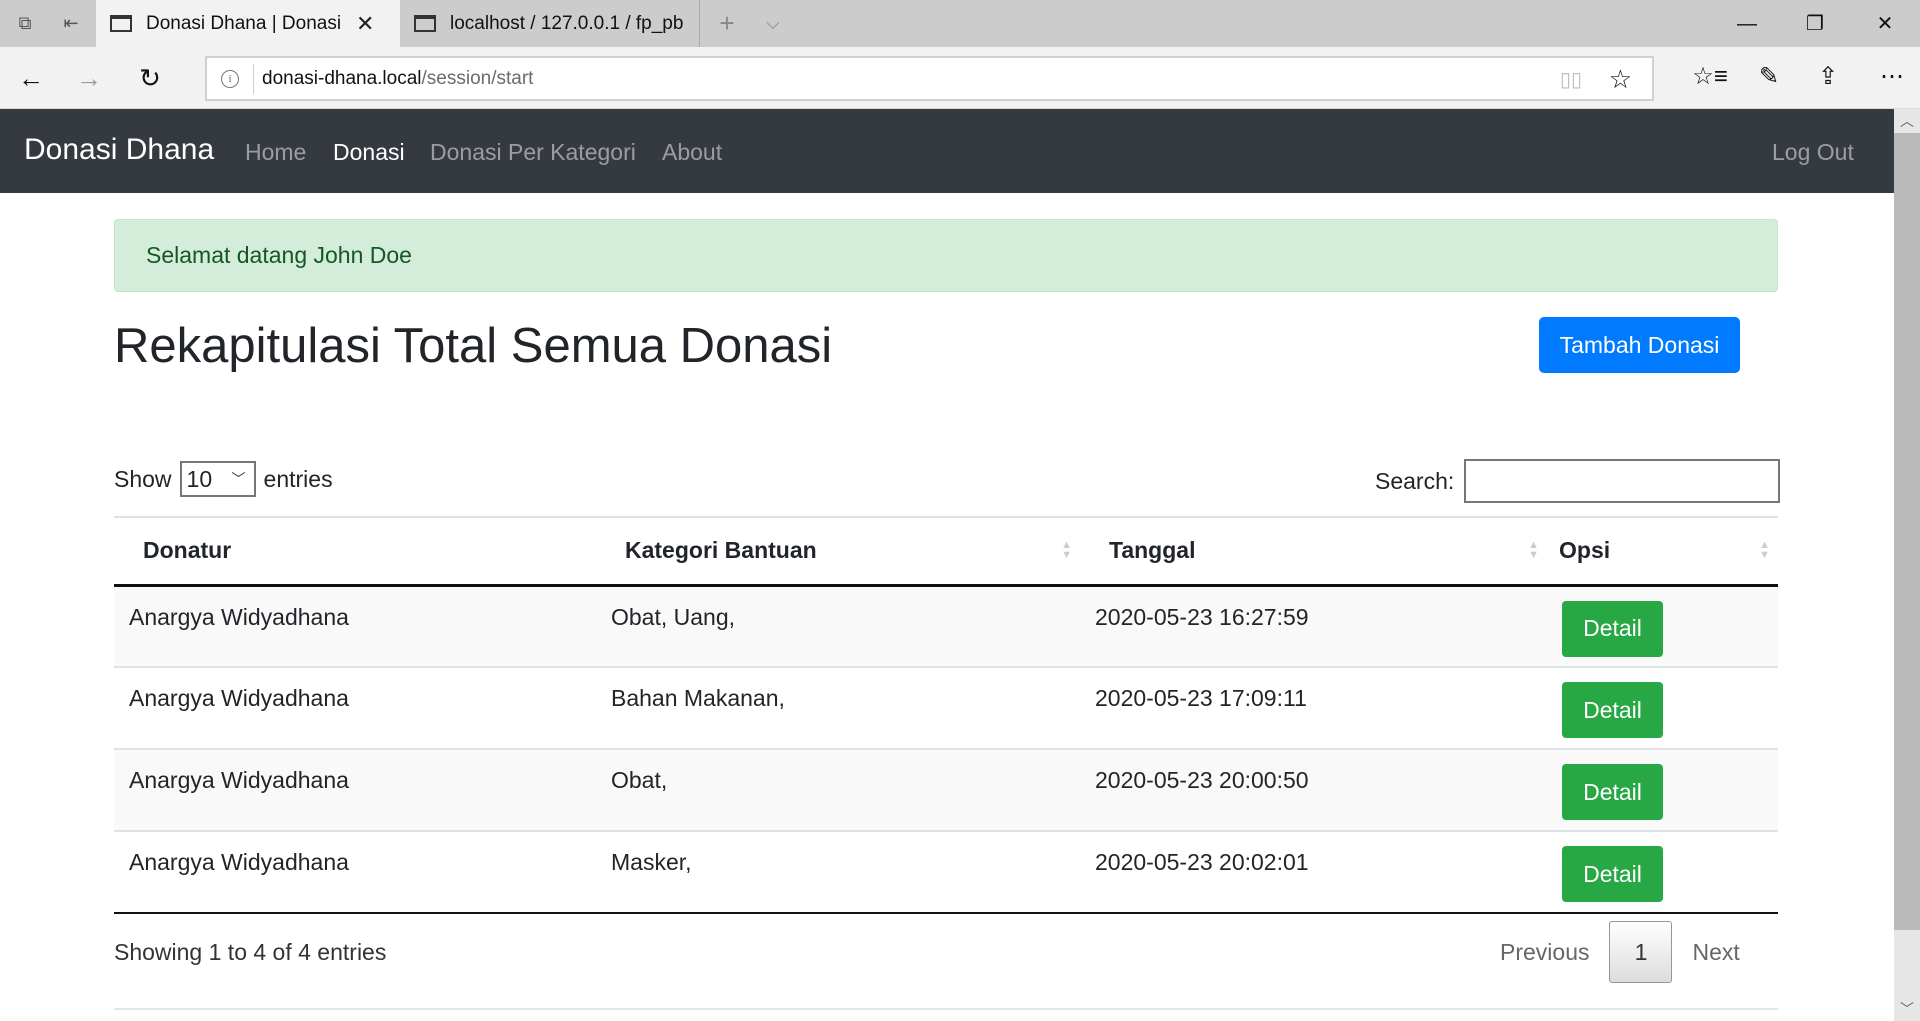  What do you see at coordinates (838, 872) in the screenshot?
I see `cell-kategori: Masker,` at bounding box center [838, 872].